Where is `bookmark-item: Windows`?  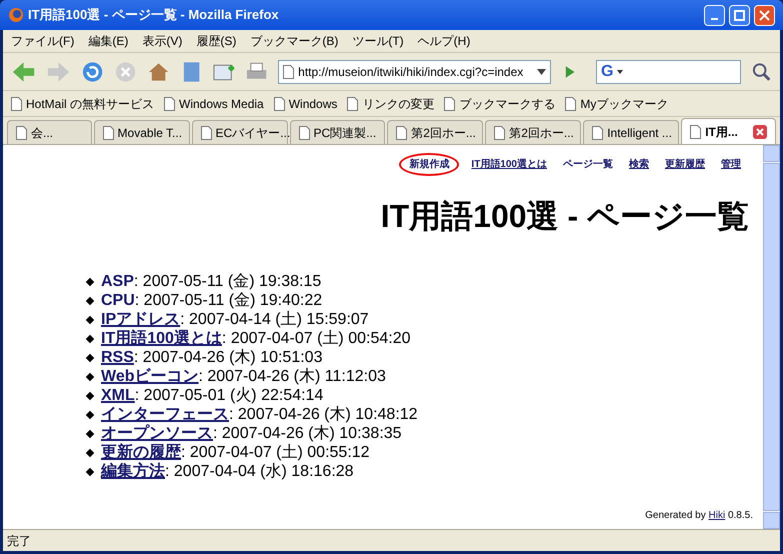
bookmark-item: Windows is located at coordinates (306, 103).